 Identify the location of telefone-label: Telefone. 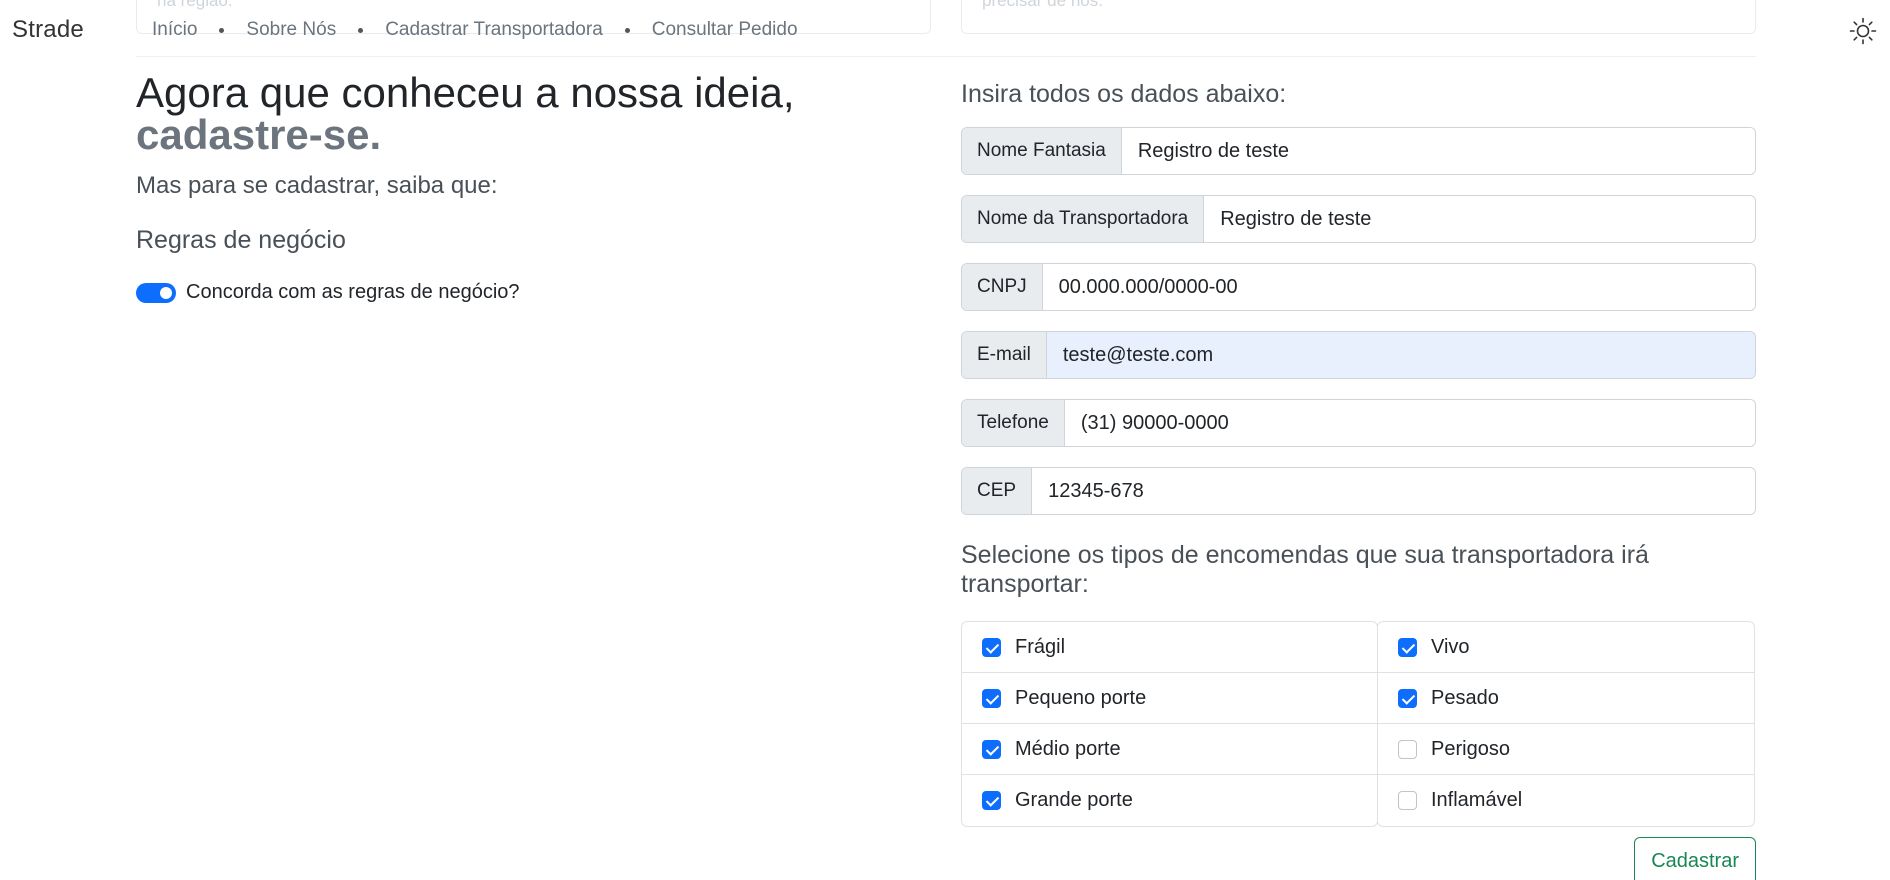
(1013, 423).